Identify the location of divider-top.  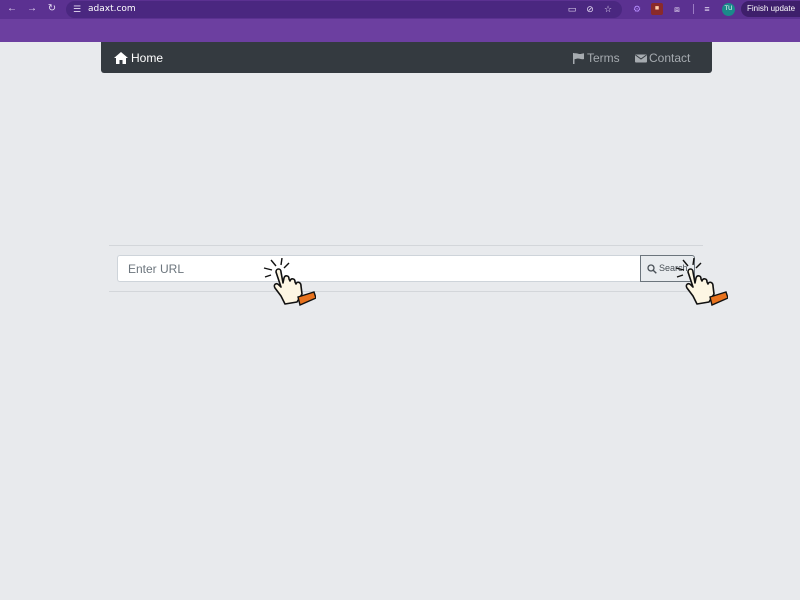
(406, 245).